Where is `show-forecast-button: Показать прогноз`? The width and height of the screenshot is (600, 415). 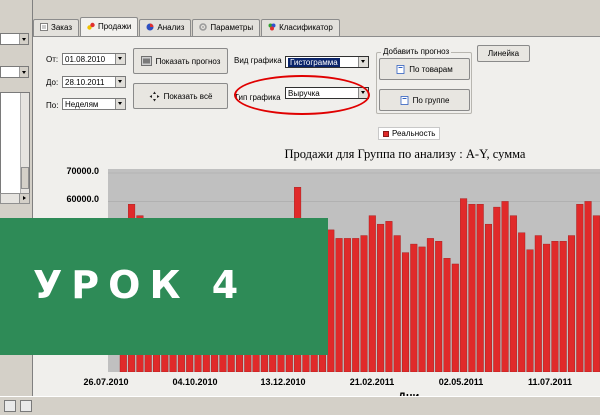
show-forecast-button: Показать прогноз is located at coordinates (180, 61).